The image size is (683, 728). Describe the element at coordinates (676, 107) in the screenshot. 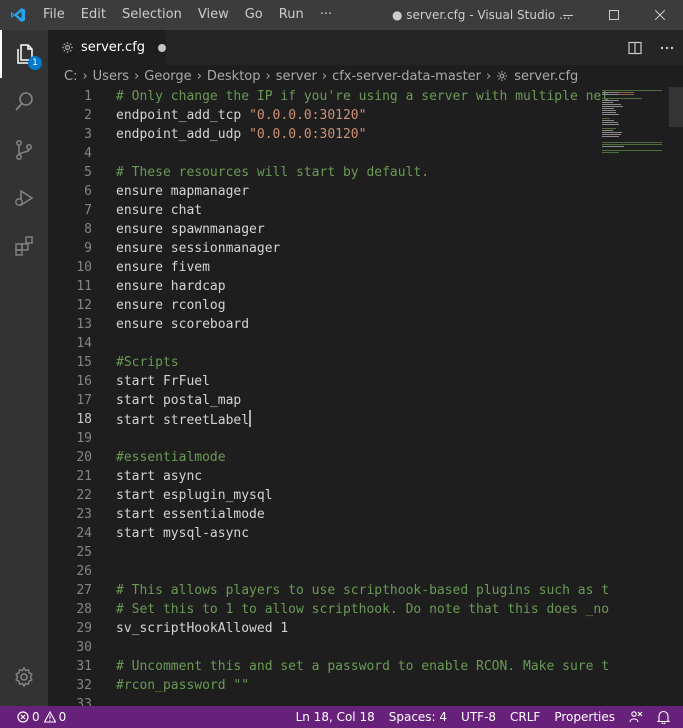

I see `scrollbar-thumb` at that location.